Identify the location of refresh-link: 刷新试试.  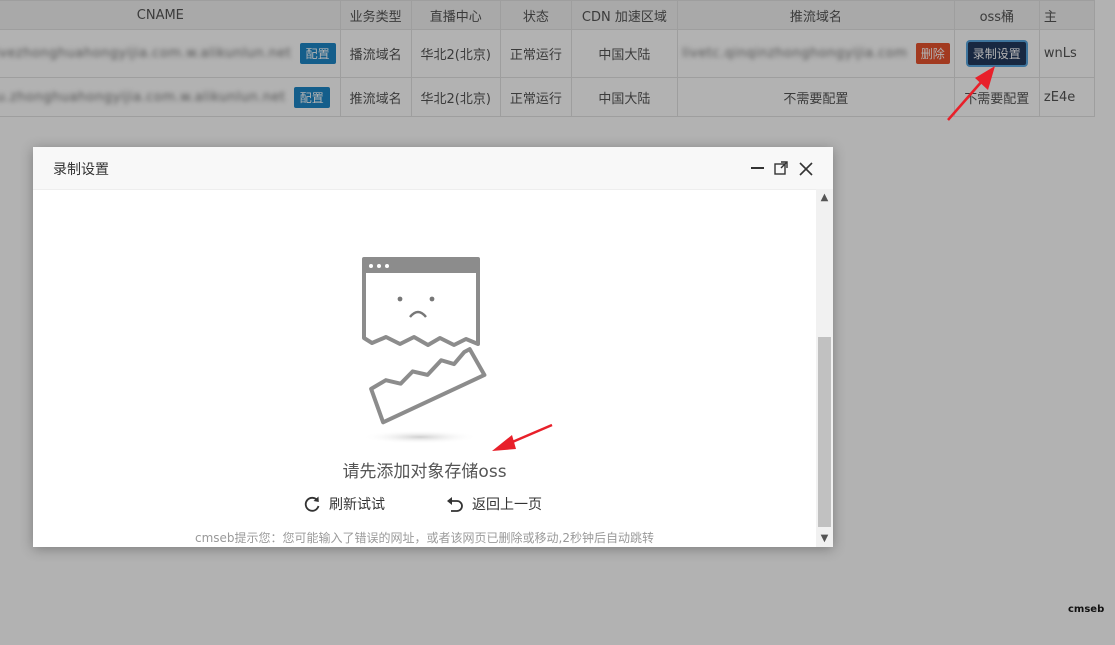
(344, 504).